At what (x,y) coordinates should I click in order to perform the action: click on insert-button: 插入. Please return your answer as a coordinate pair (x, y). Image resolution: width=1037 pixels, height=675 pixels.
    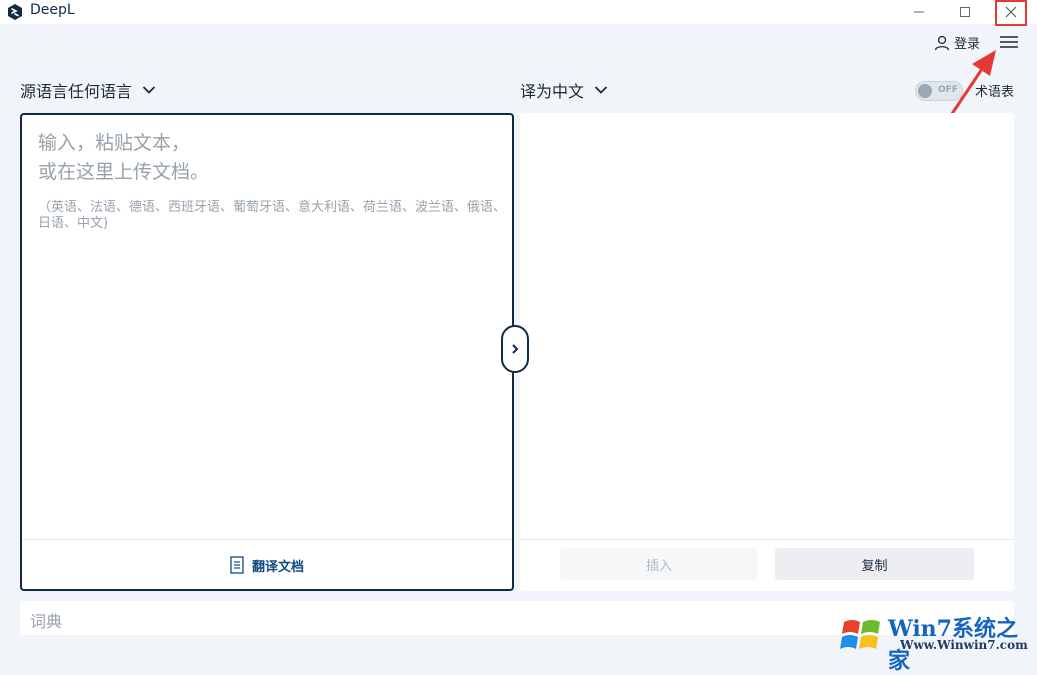
    Looking at the image, I should click on (659, 564).